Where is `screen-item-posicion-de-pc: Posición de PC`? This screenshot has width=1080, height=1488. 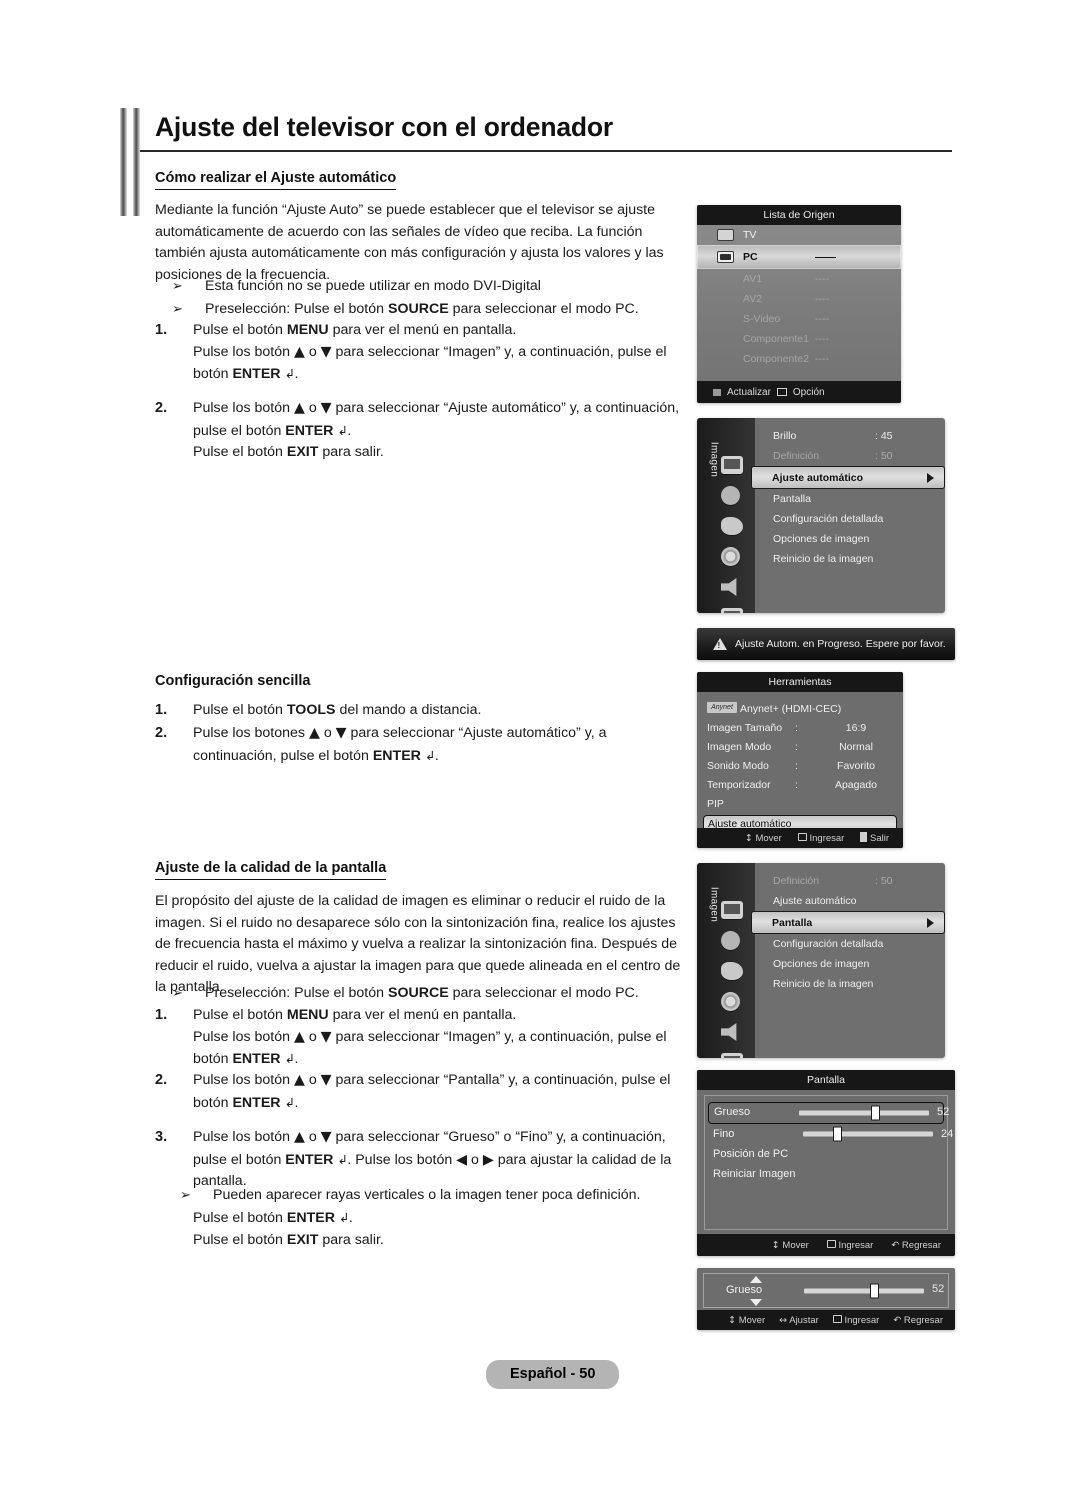 screen-item-posicion-de-pc: Posición de PC is located at coordinates (826, 1154).